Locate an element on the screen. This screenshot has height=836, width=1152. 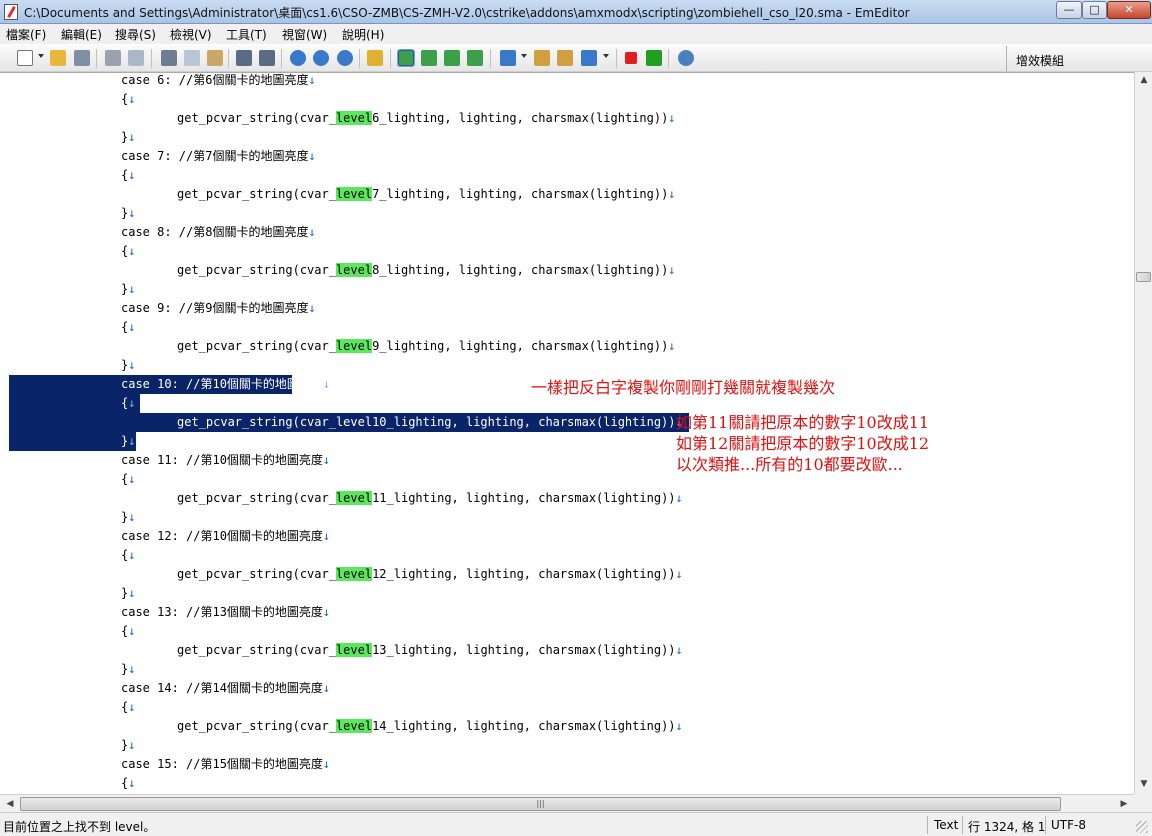
print-icon is located at coordinates (113, 58).